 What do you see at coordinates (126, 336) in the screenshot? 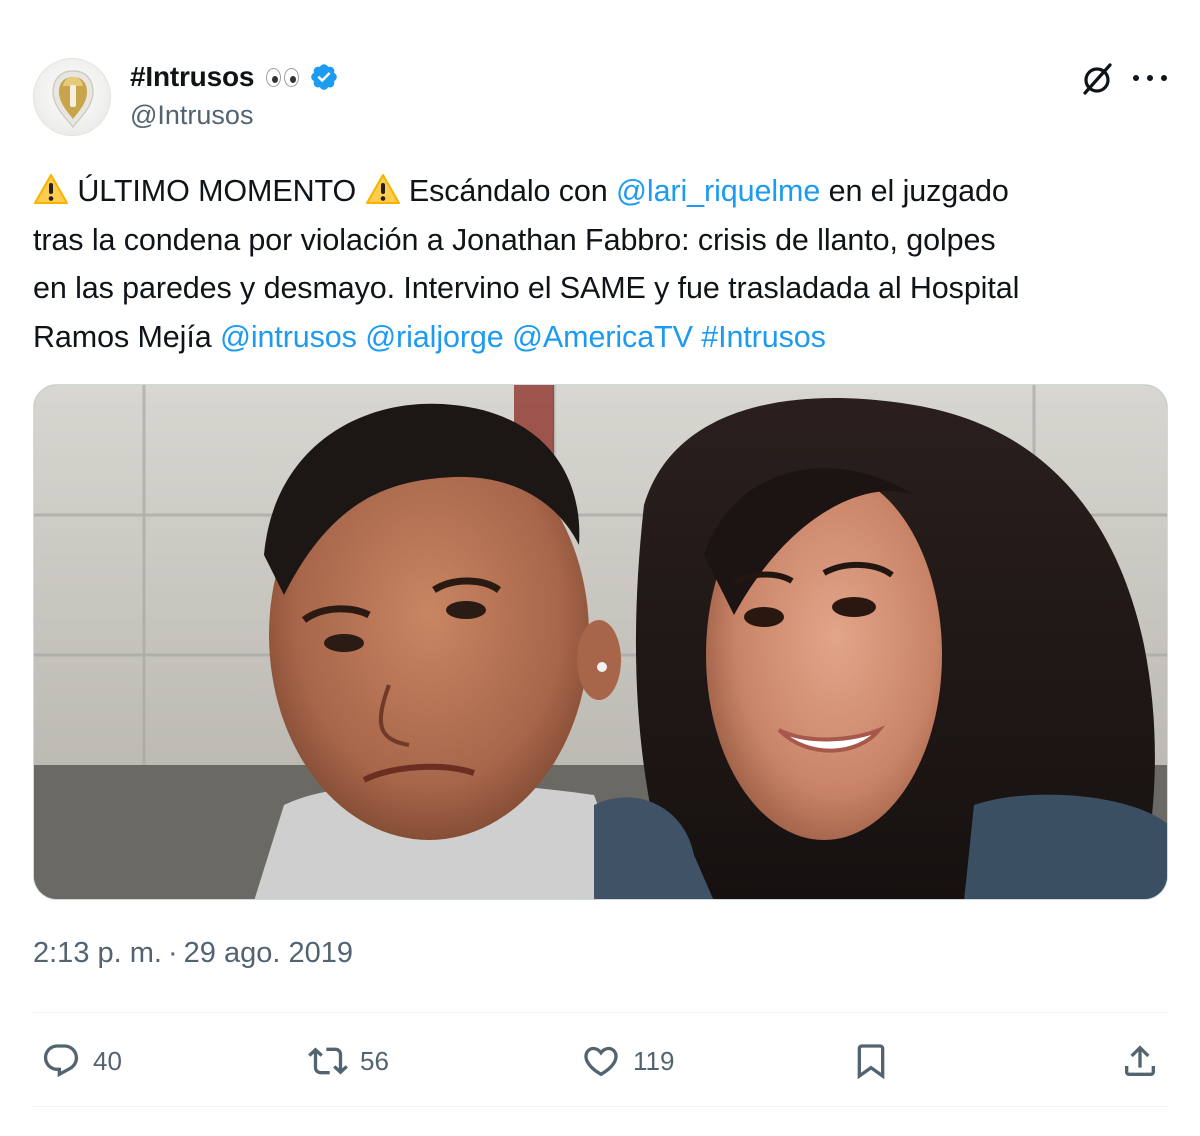
I see `tweet-text-segment: Ramos Mejía` at bounding box center [126, 336].